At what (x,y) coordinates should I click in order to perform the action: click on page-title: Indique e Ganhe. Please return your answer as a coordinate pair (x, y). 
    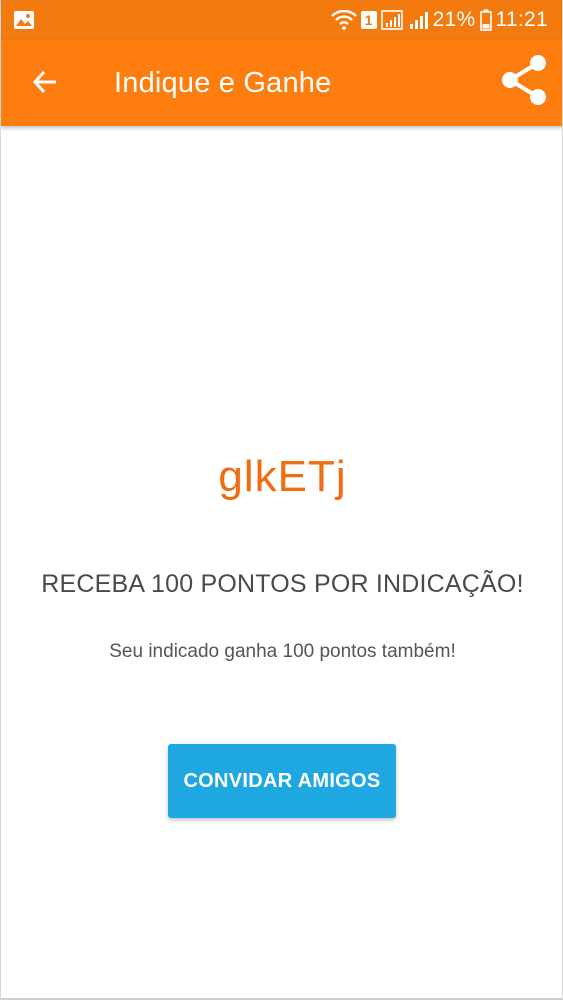
    Looking at the image, I should click on (223, 83).